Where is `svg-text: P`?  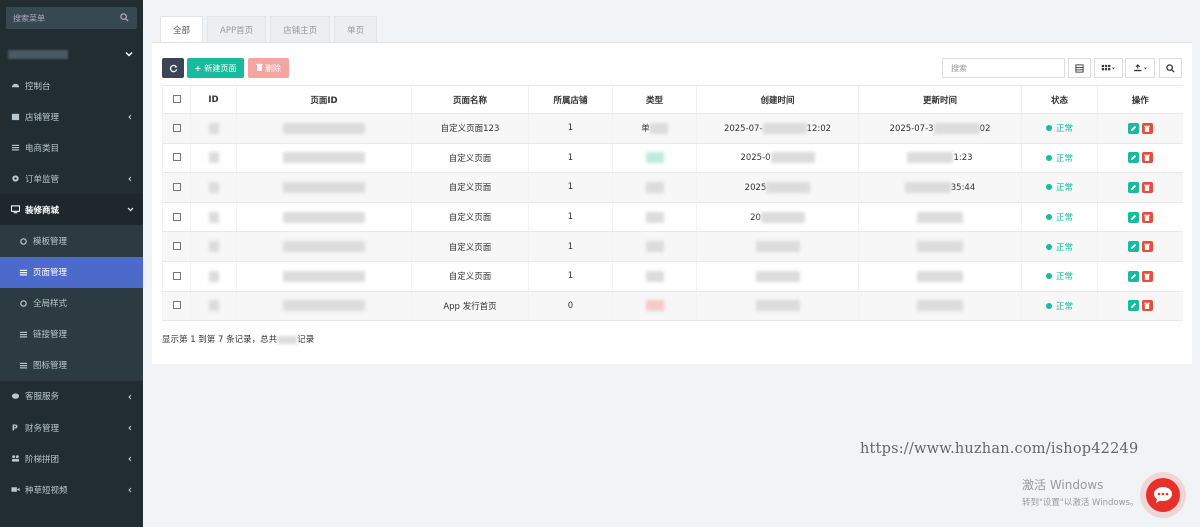
svg-text: P is located at coordinates (15, 427).